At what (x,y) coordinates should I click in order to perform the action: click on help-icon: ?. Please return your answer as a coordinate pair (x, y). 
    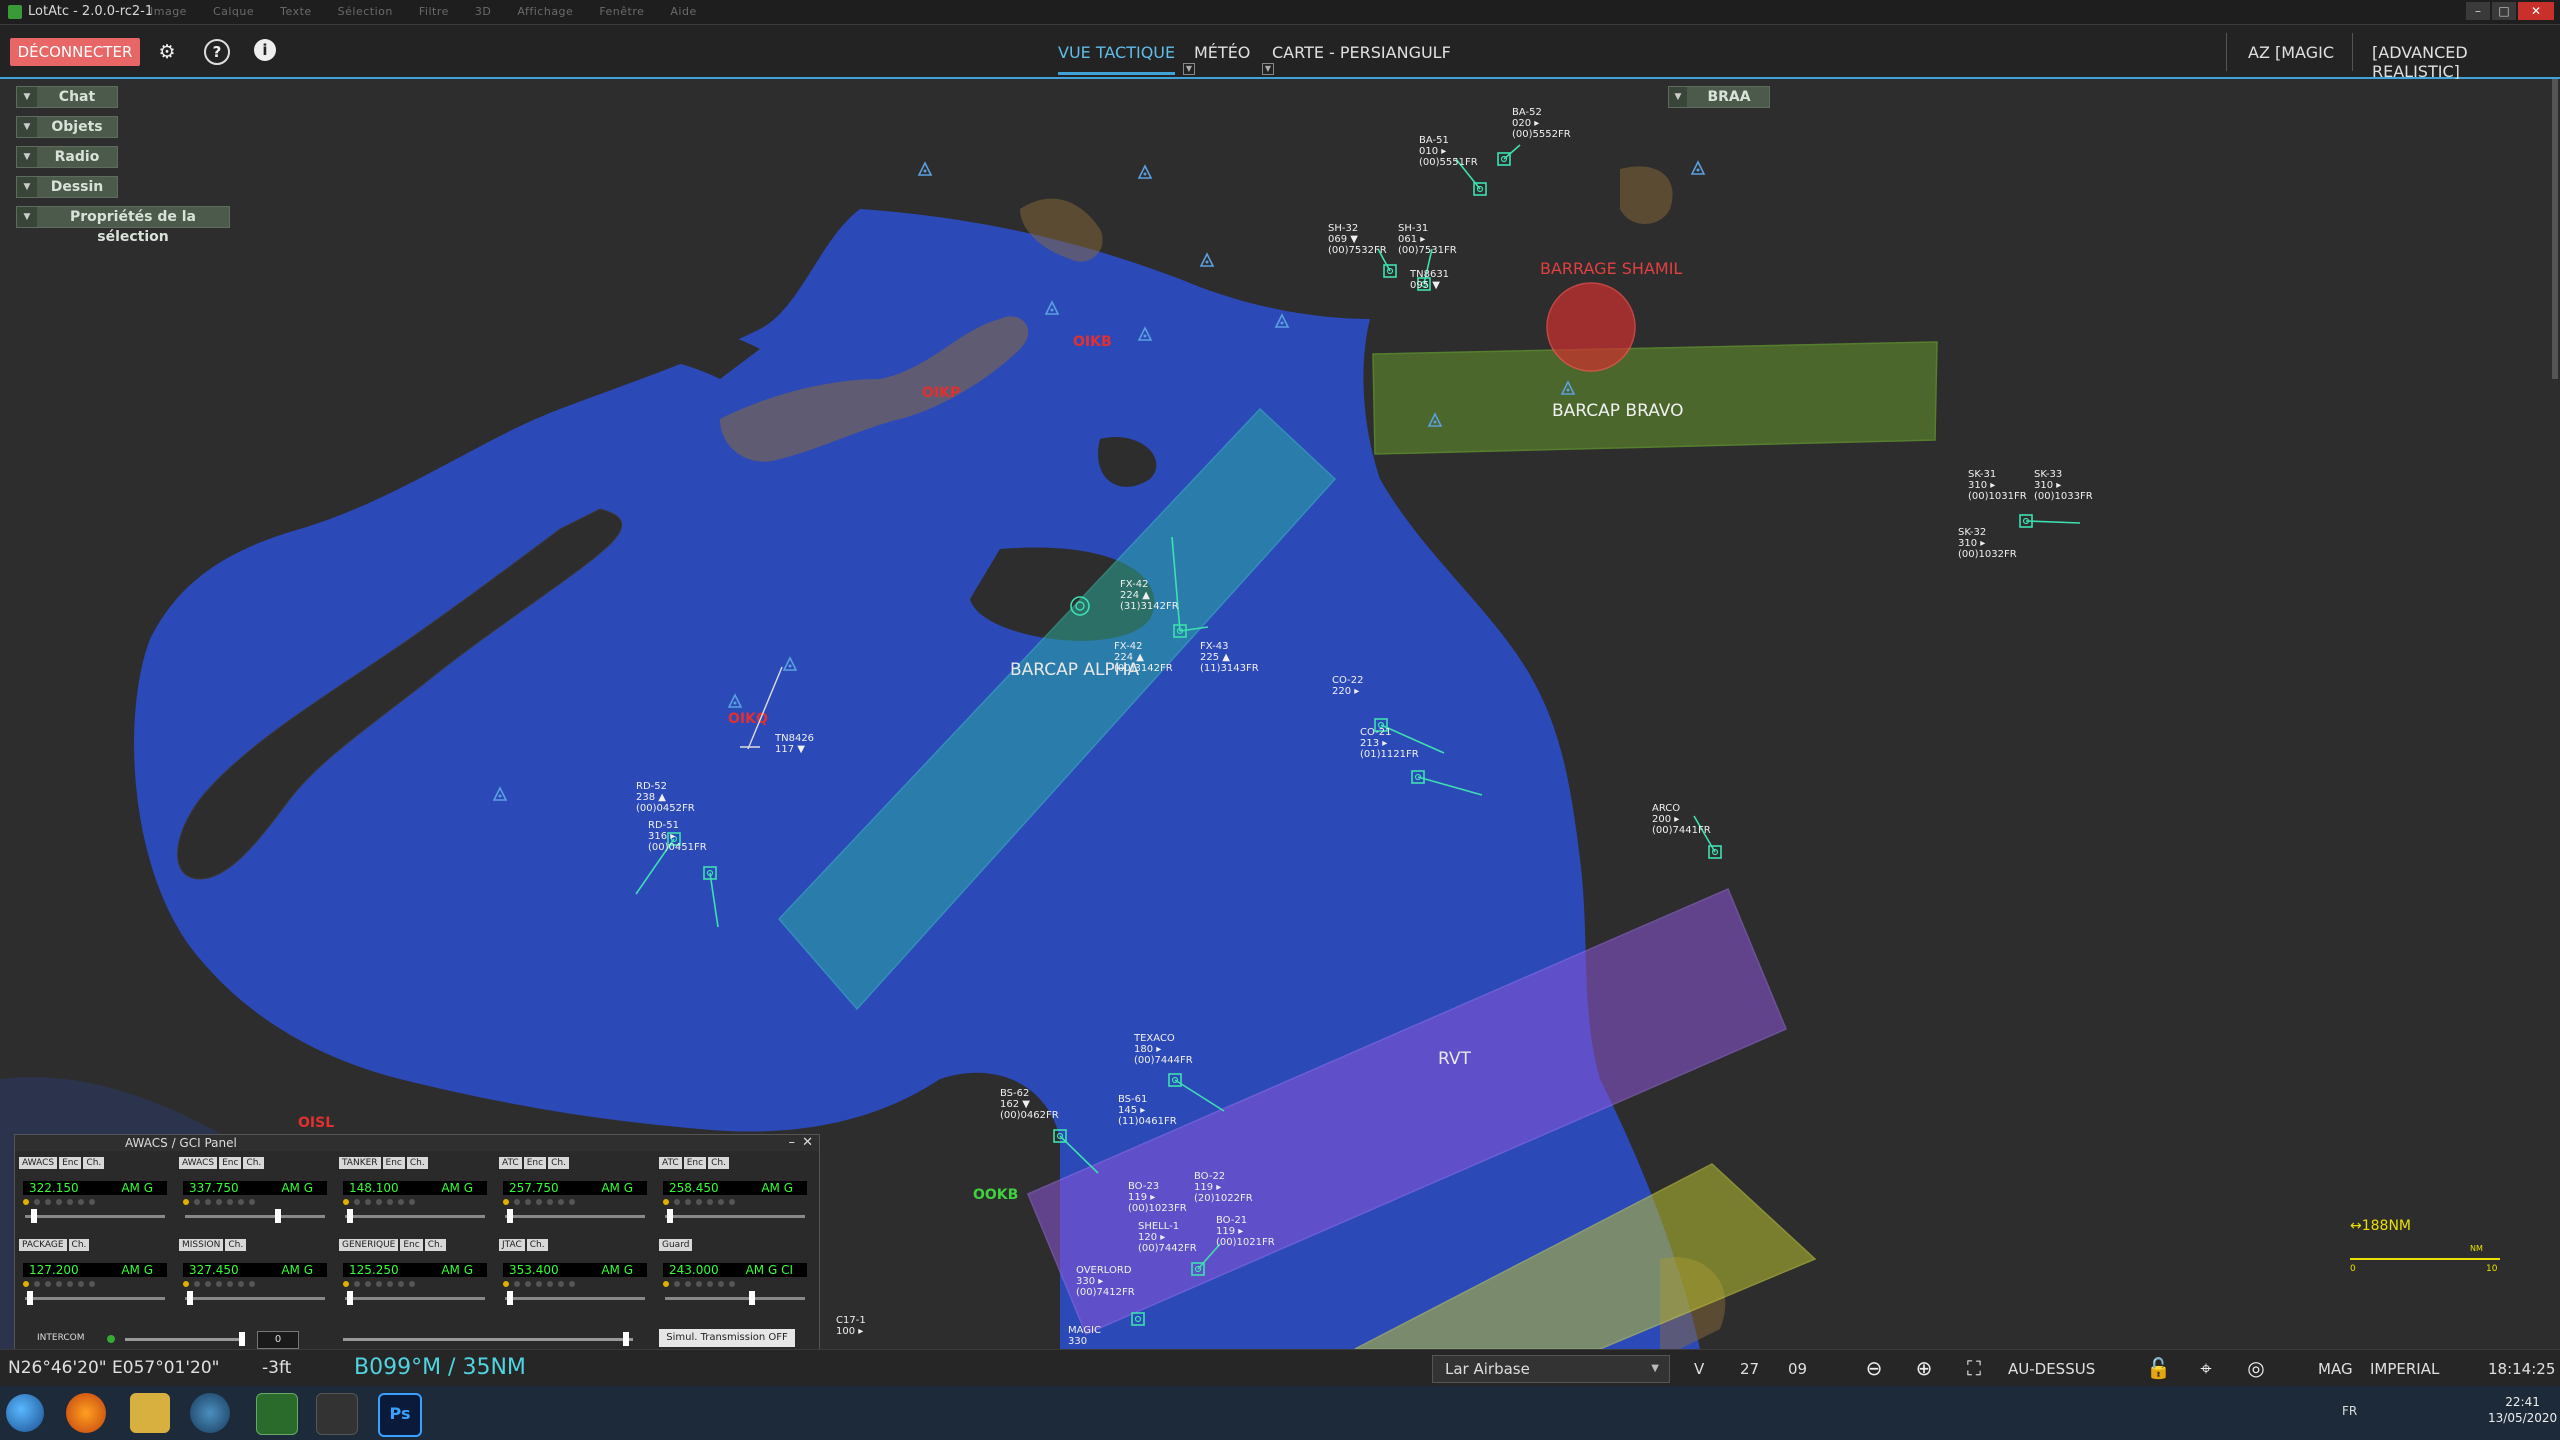
    Looking at the image, I should click on (217, 52).